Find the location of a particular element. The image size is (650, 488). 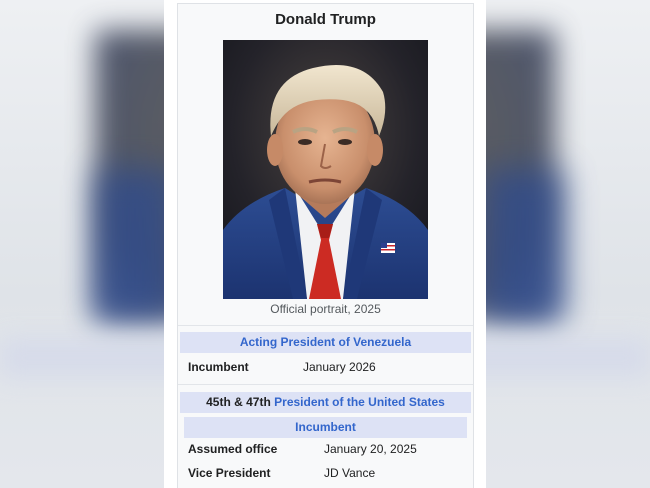

incumbent-link: Incumbent is located at coordinates (325, 427).